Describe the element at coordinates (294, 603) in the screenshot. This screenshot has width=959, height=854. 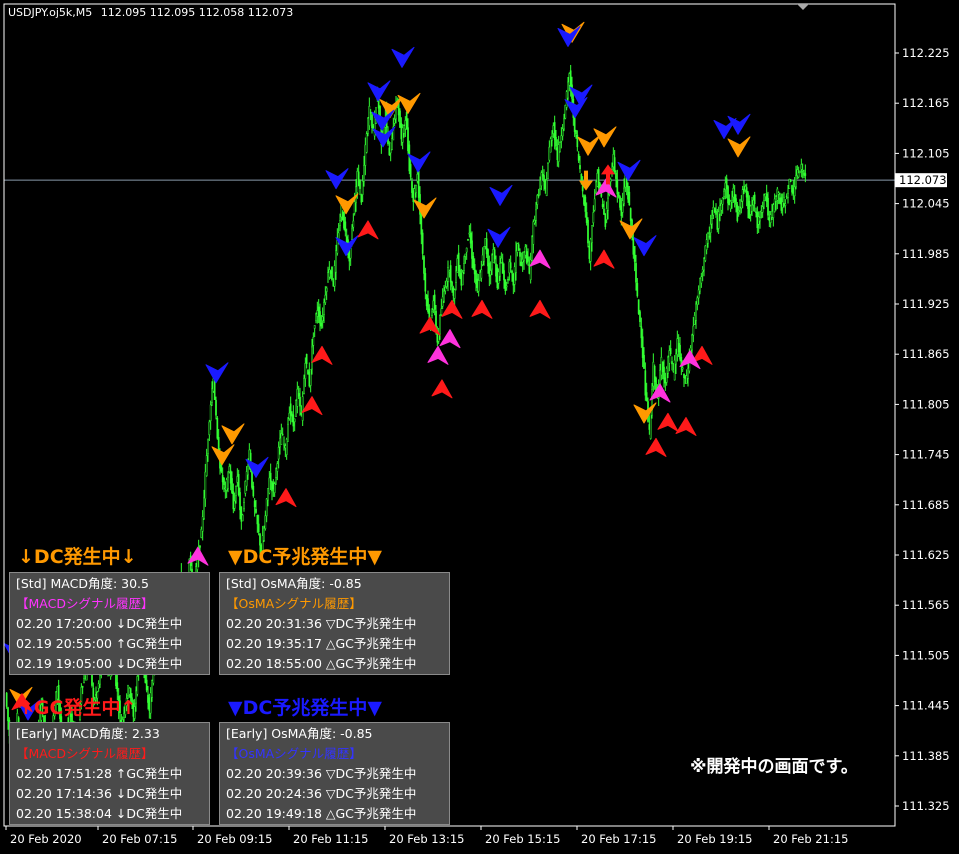
I see `panel-line: 【OsMAシグナル履歴】` at that location.